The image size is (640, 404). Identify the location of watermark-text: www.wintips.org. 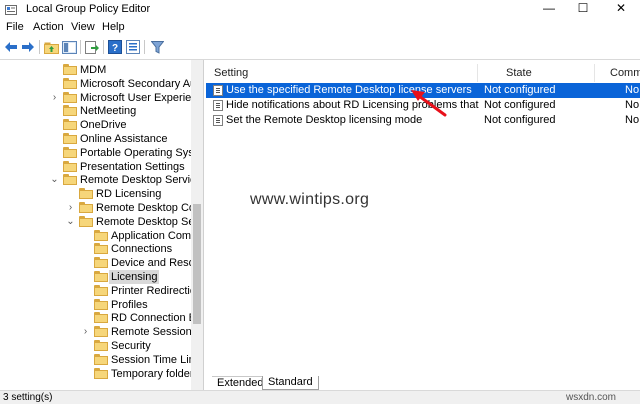
(310, 199).